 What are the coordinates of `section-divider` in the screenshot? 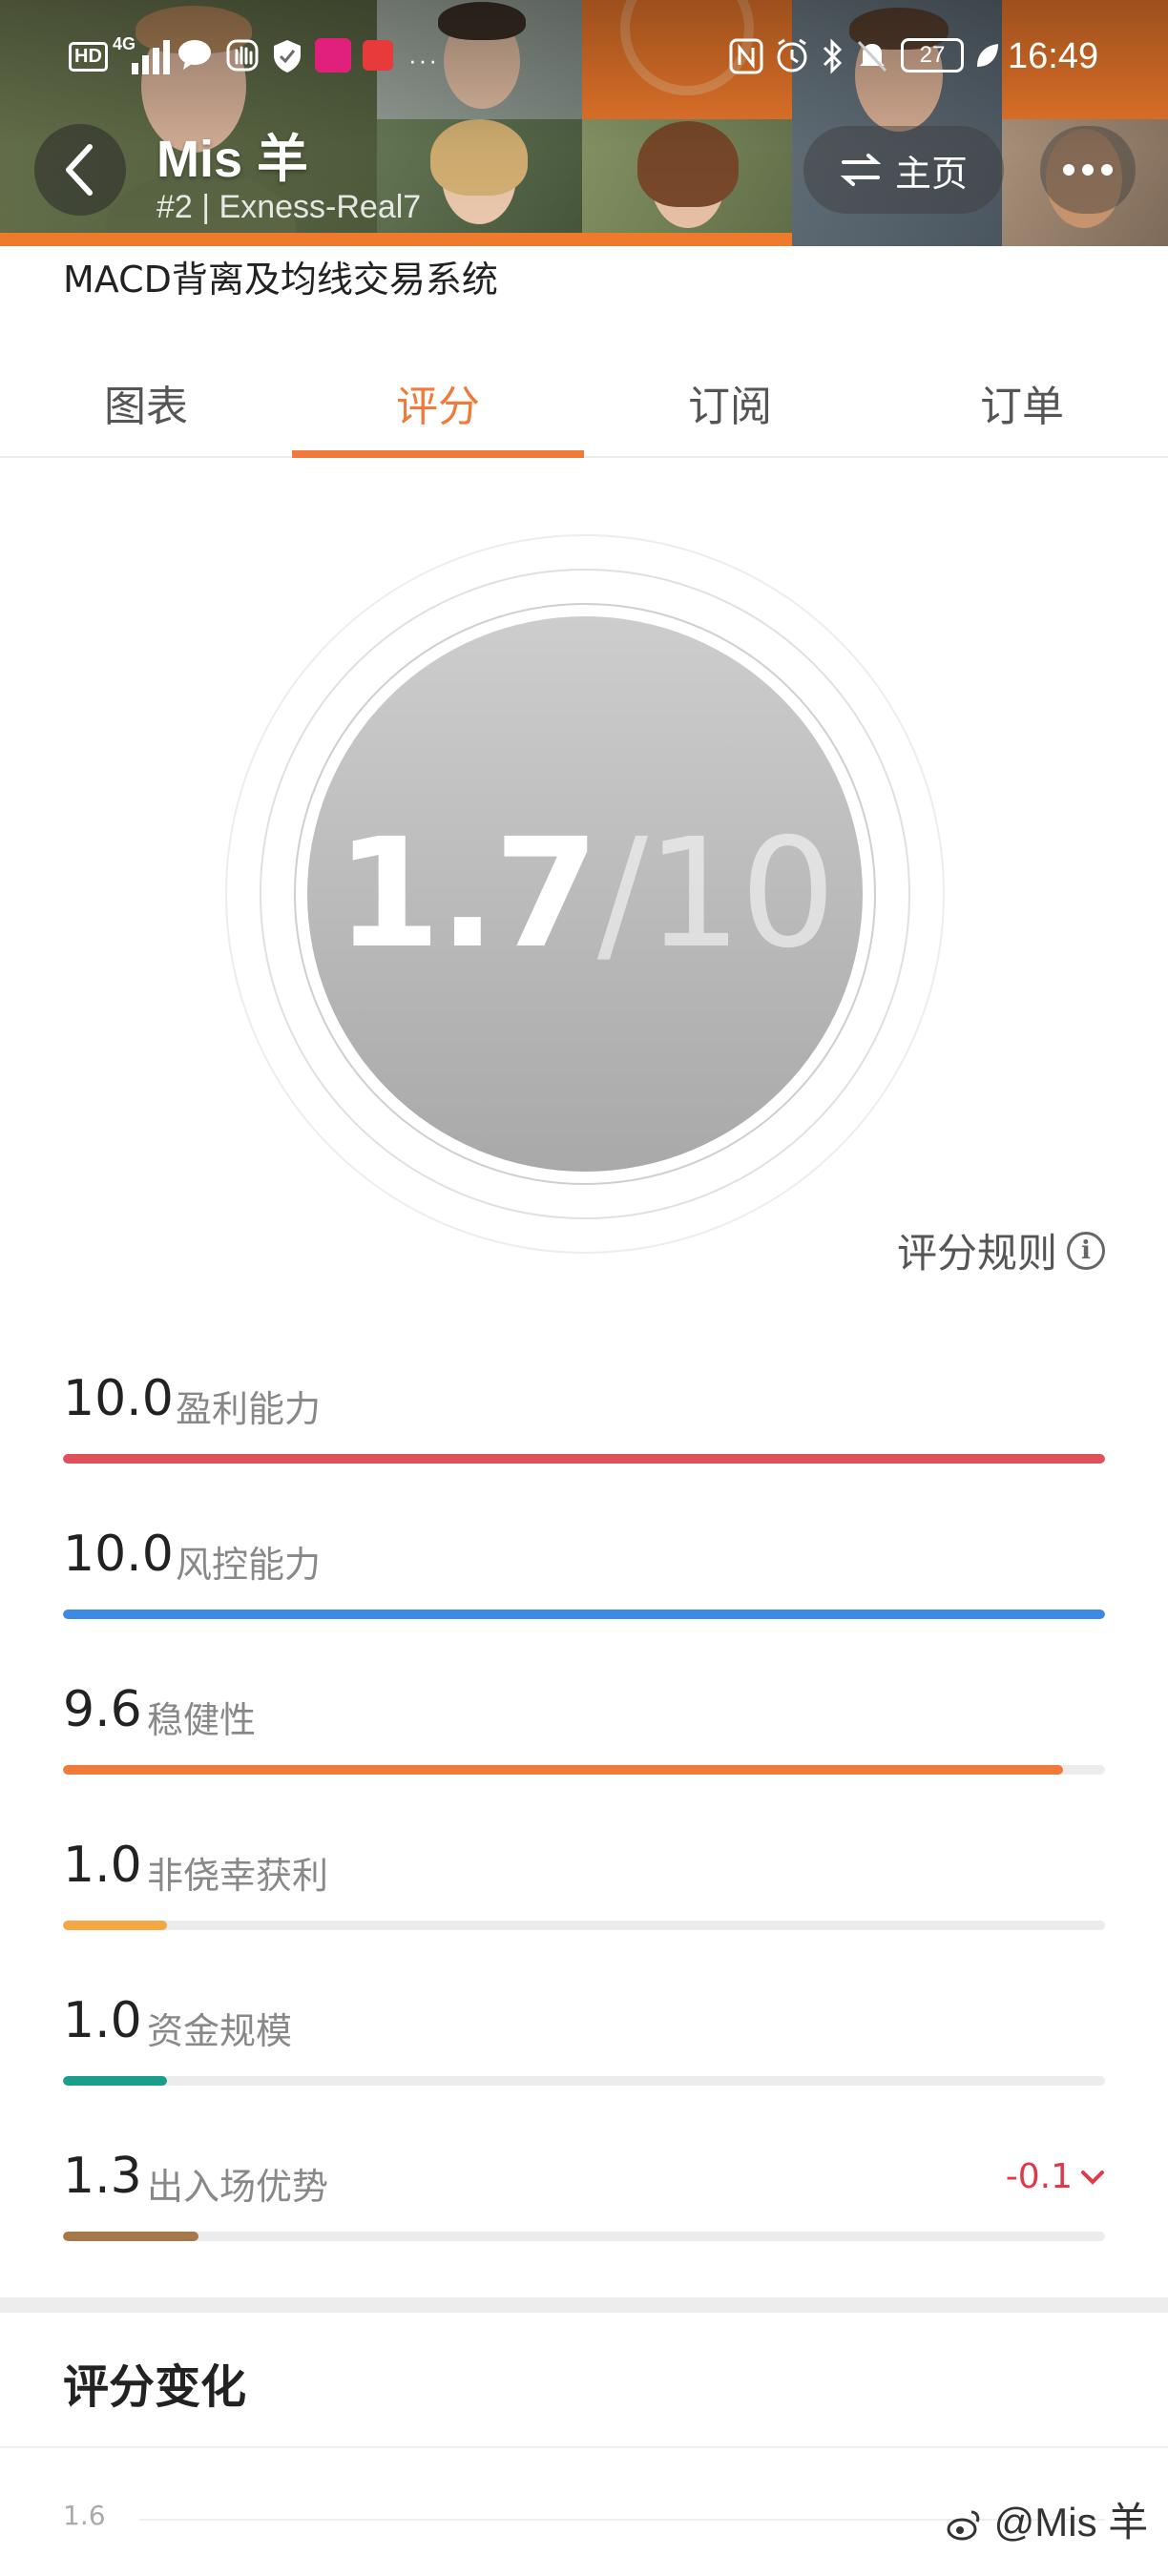 It's located at (584, 2305).